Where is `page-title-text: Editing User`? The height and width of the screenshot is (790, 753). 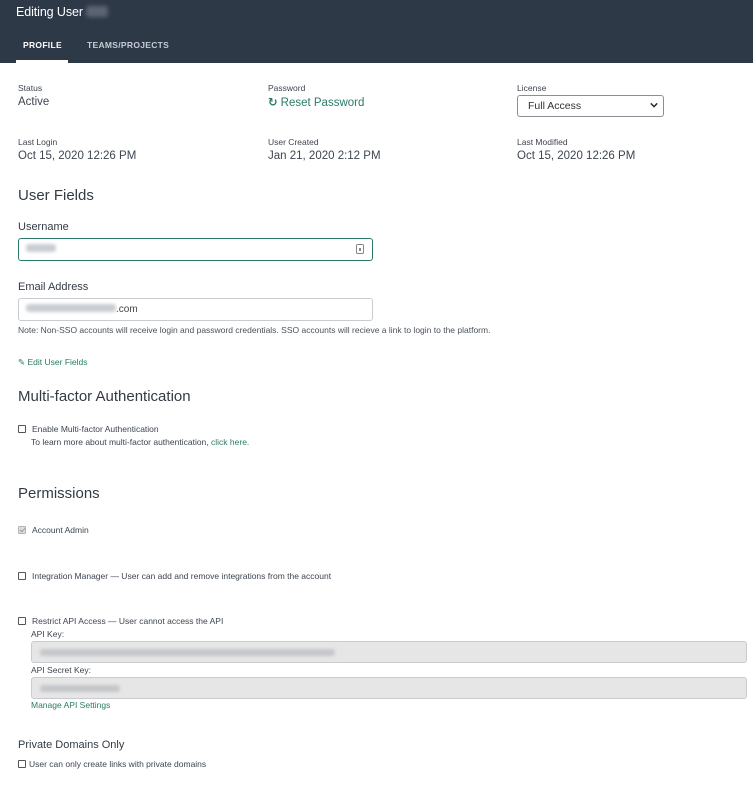 page-title-text: Editing User is located at coordinates (49, 12).